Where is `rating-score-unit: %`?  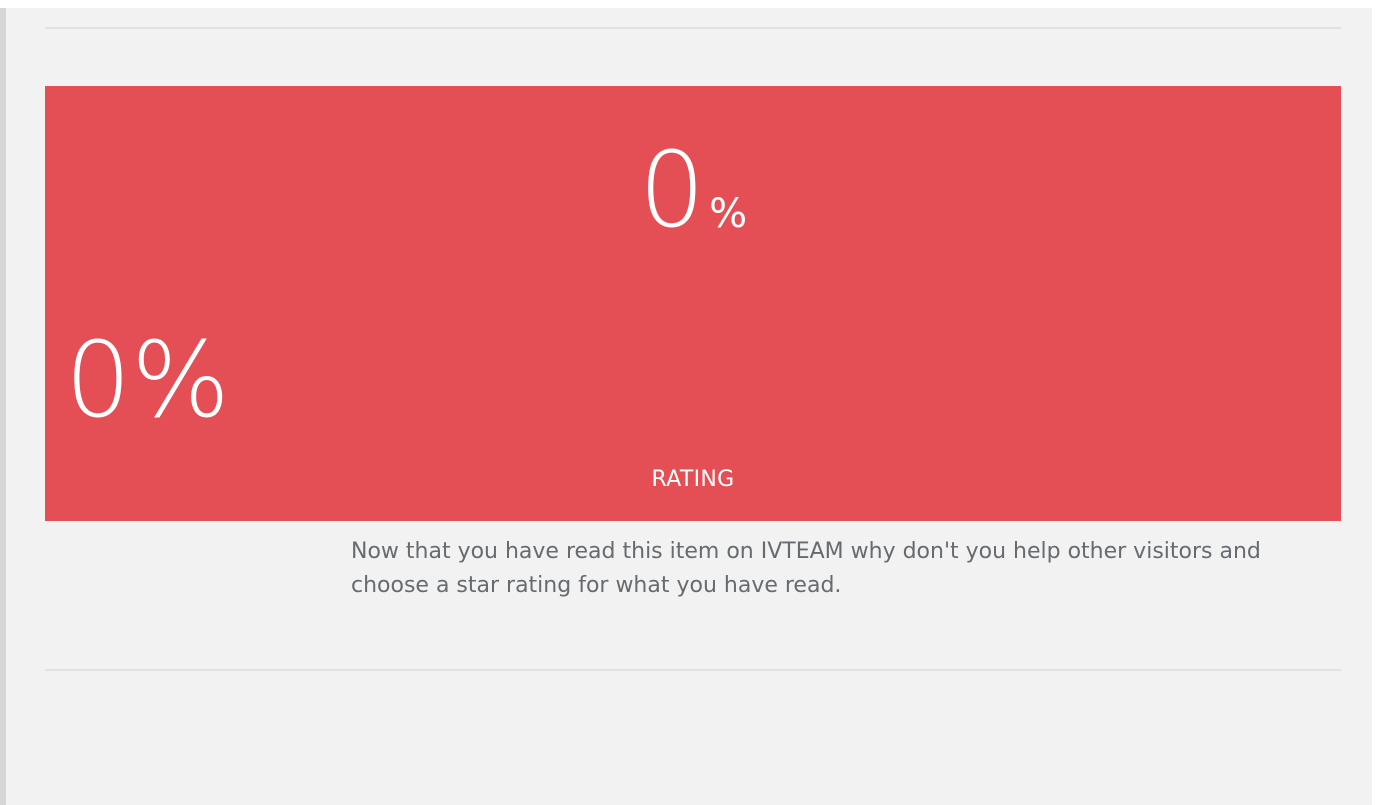 rating-score-unit: % is located at coordinates (728, 214).